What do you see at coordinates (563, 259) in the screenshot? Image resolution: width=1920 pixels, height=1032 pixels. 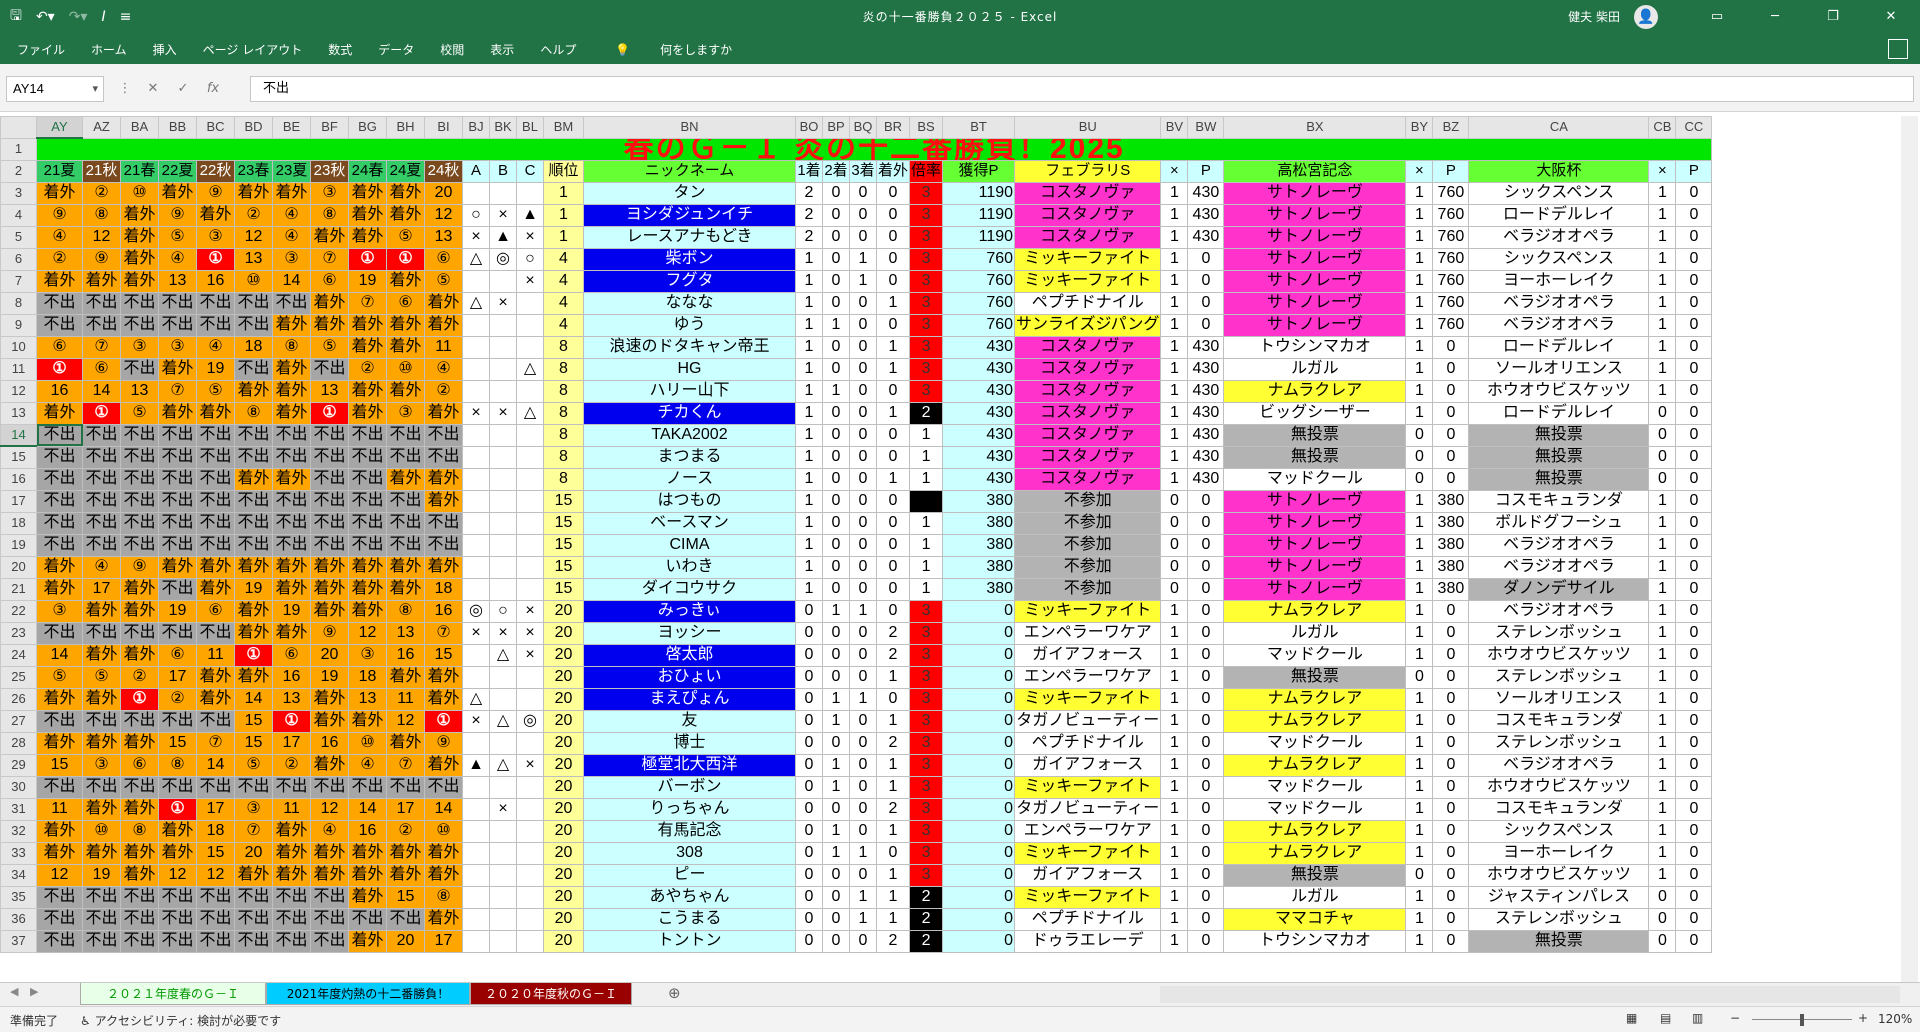 I see `cell-bm6: 4` at bounding box center [563, 259].